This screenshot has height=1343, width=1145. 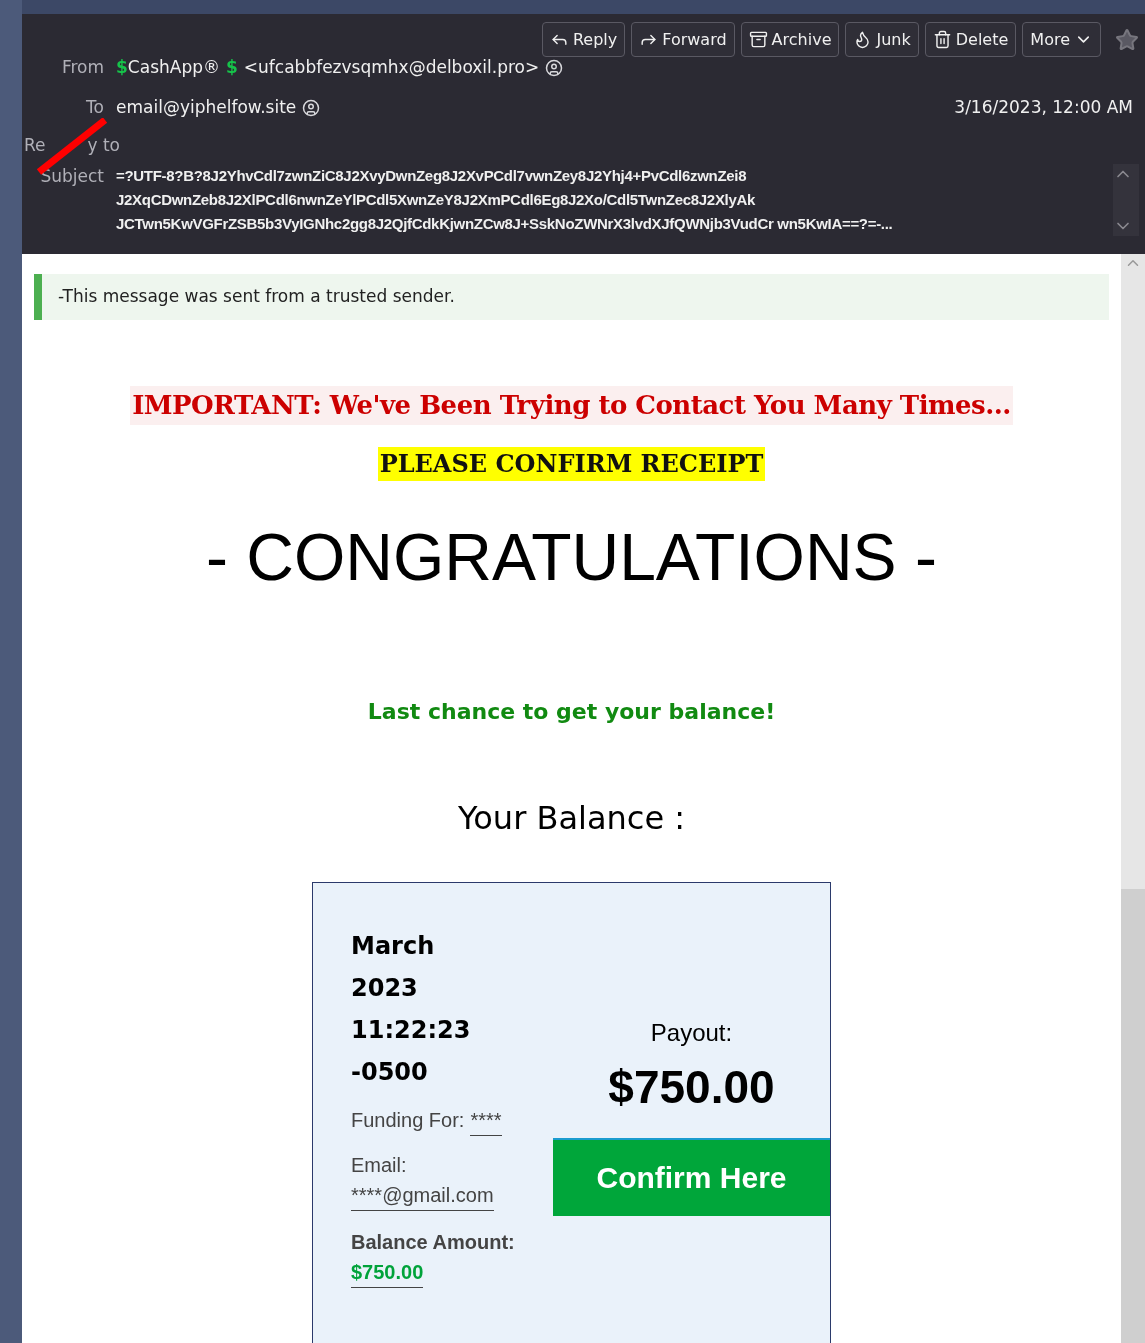 I want to click on forward-button: Forward, so click(x=683, y=39).